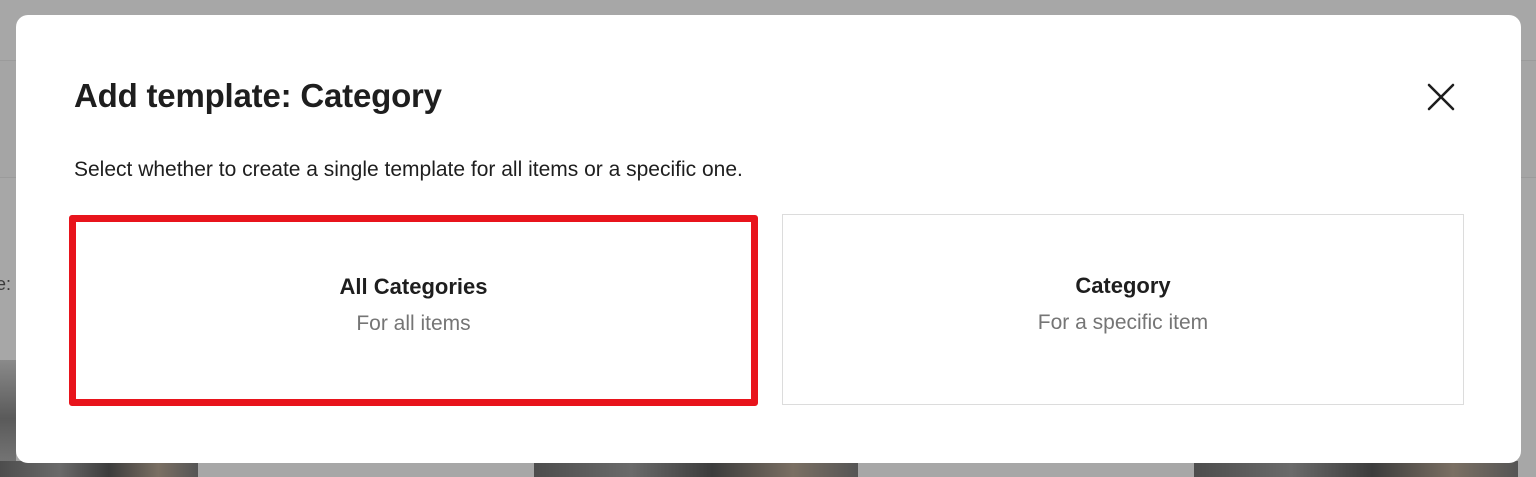 Image resolution: width=1536 pixels, height=477 pixels. I want to click on modal-title: Add template: Category, so click(258, 95).